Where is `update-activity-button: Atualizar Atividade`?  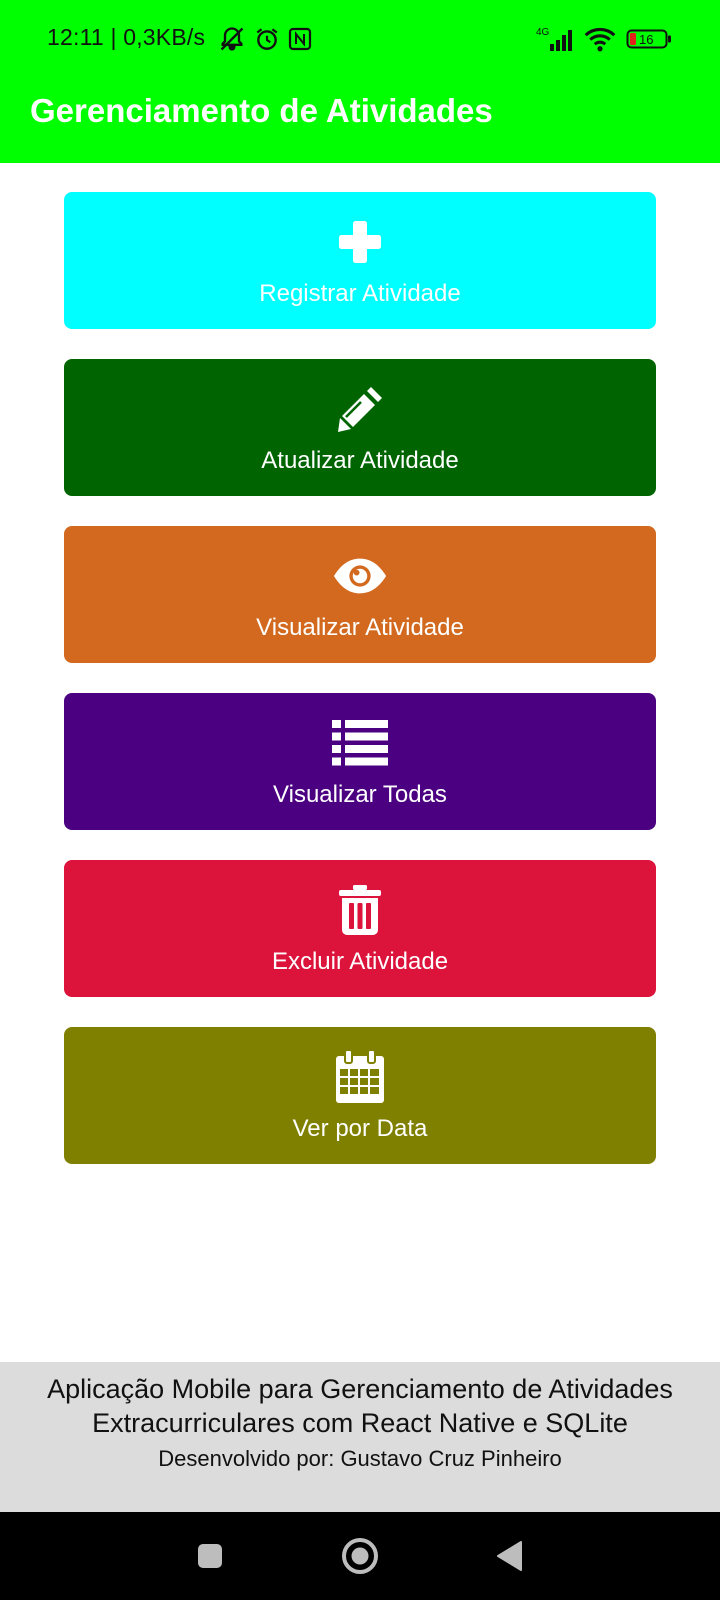
update-activity-button: Atualizar Atividade is located at coordinates (360, 427).